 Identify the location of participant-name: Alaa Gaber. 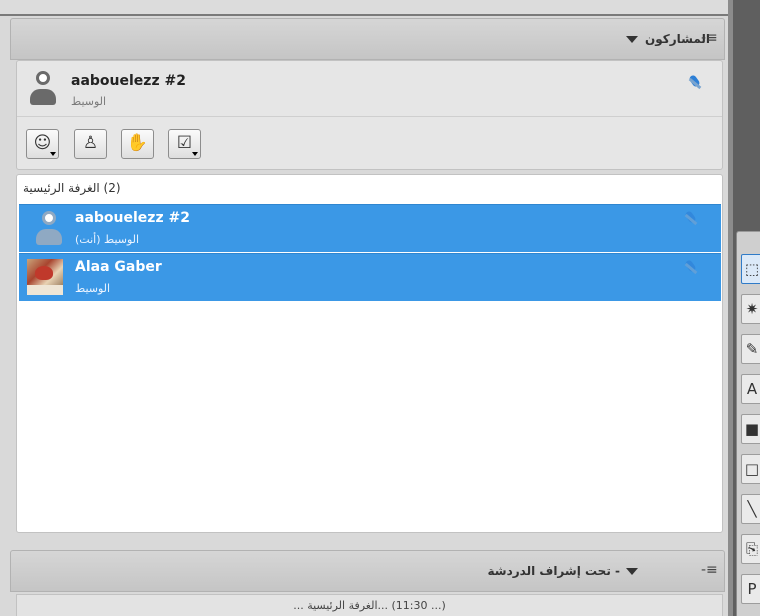
(118, 267).